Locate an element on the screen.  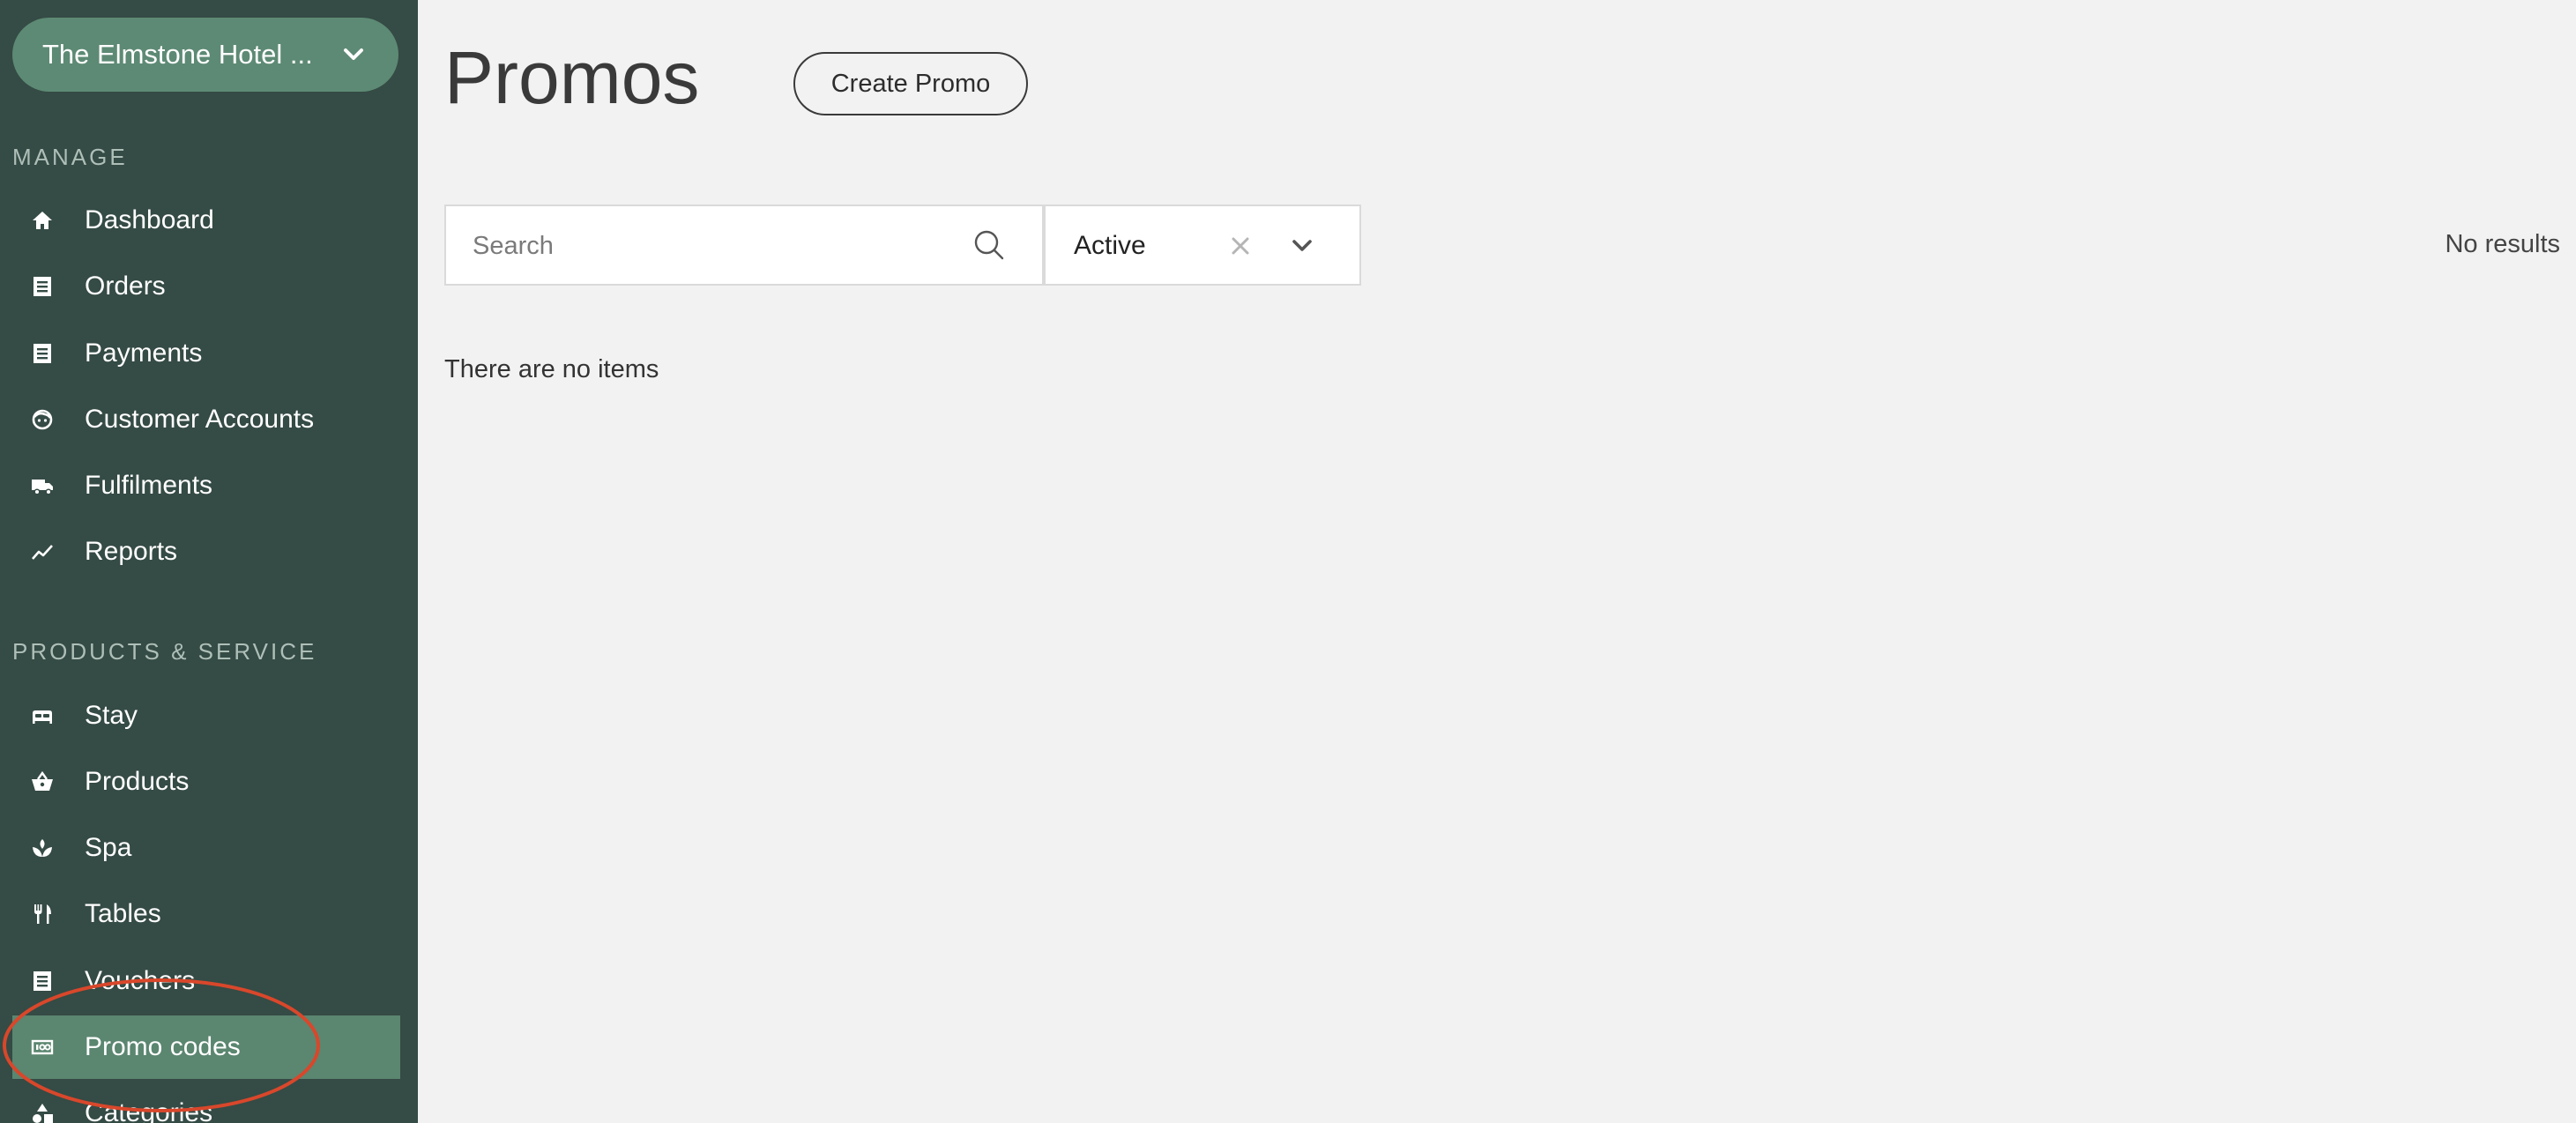
search-box is located at coordinates (744, 245).